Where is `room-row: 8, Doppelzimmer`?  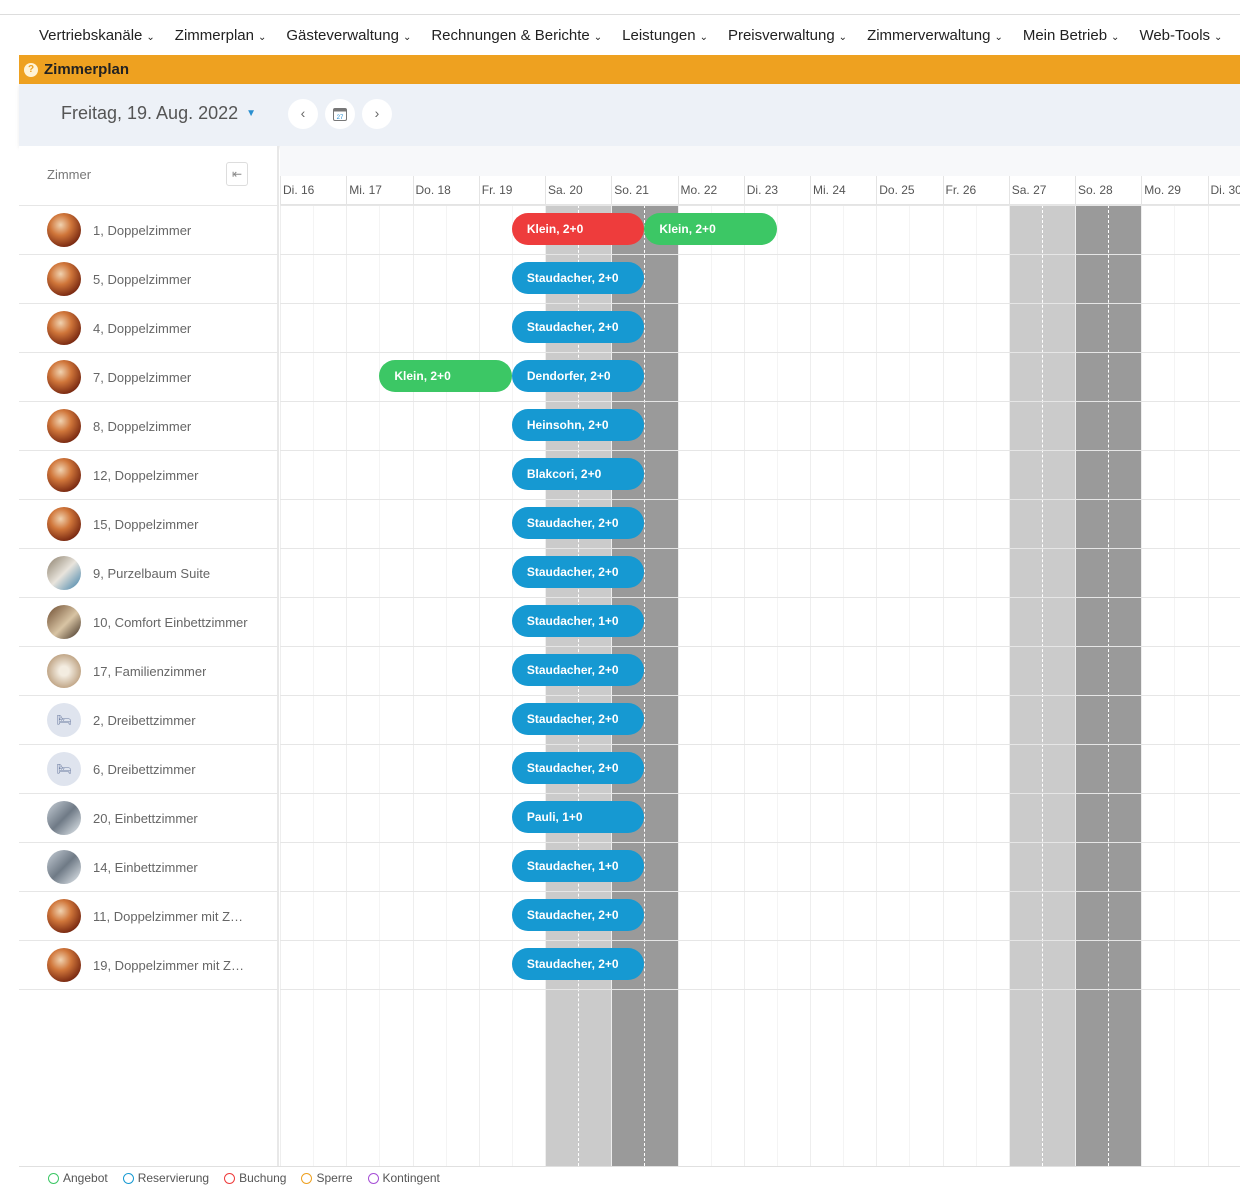
room-row: 8, Doppelzimmer is located at coordinates (149, 425).